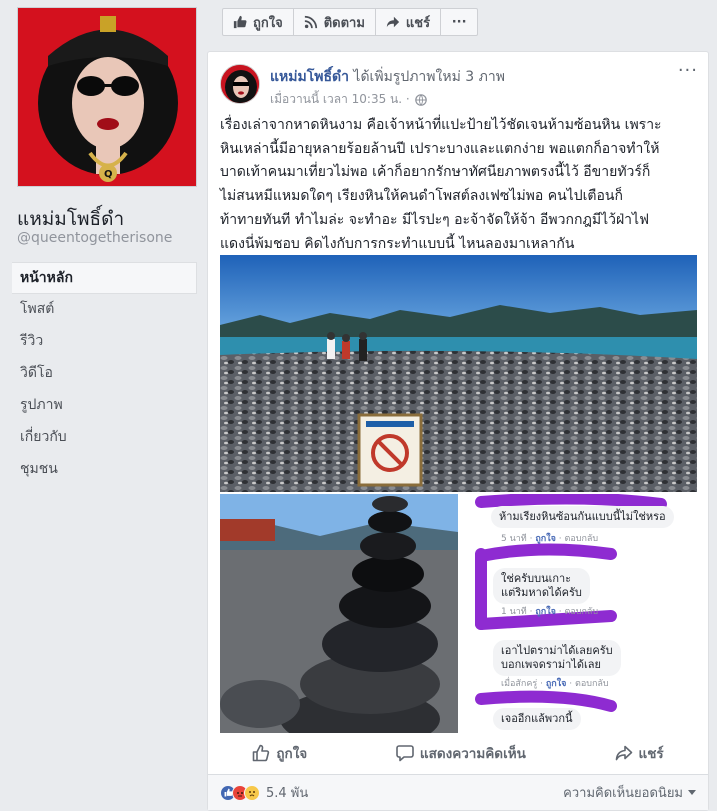 The image size is (717, 811). I want to click on thumbs-up-outline-icon, so click(261, 753).